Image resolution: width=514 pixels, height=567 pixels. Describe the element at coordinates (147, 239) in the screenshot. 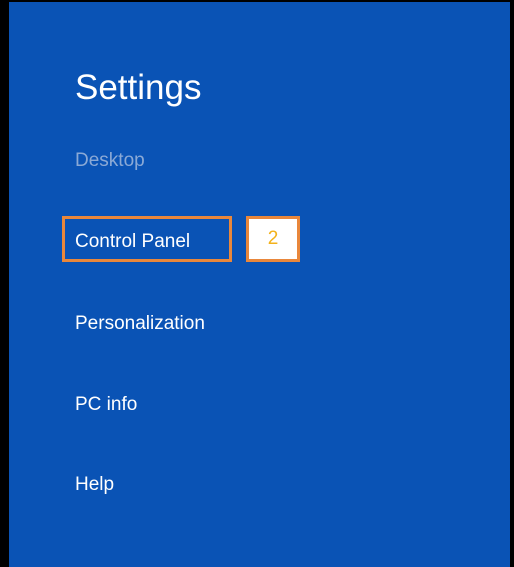

I see `control-panel-highlight-box` at that location.